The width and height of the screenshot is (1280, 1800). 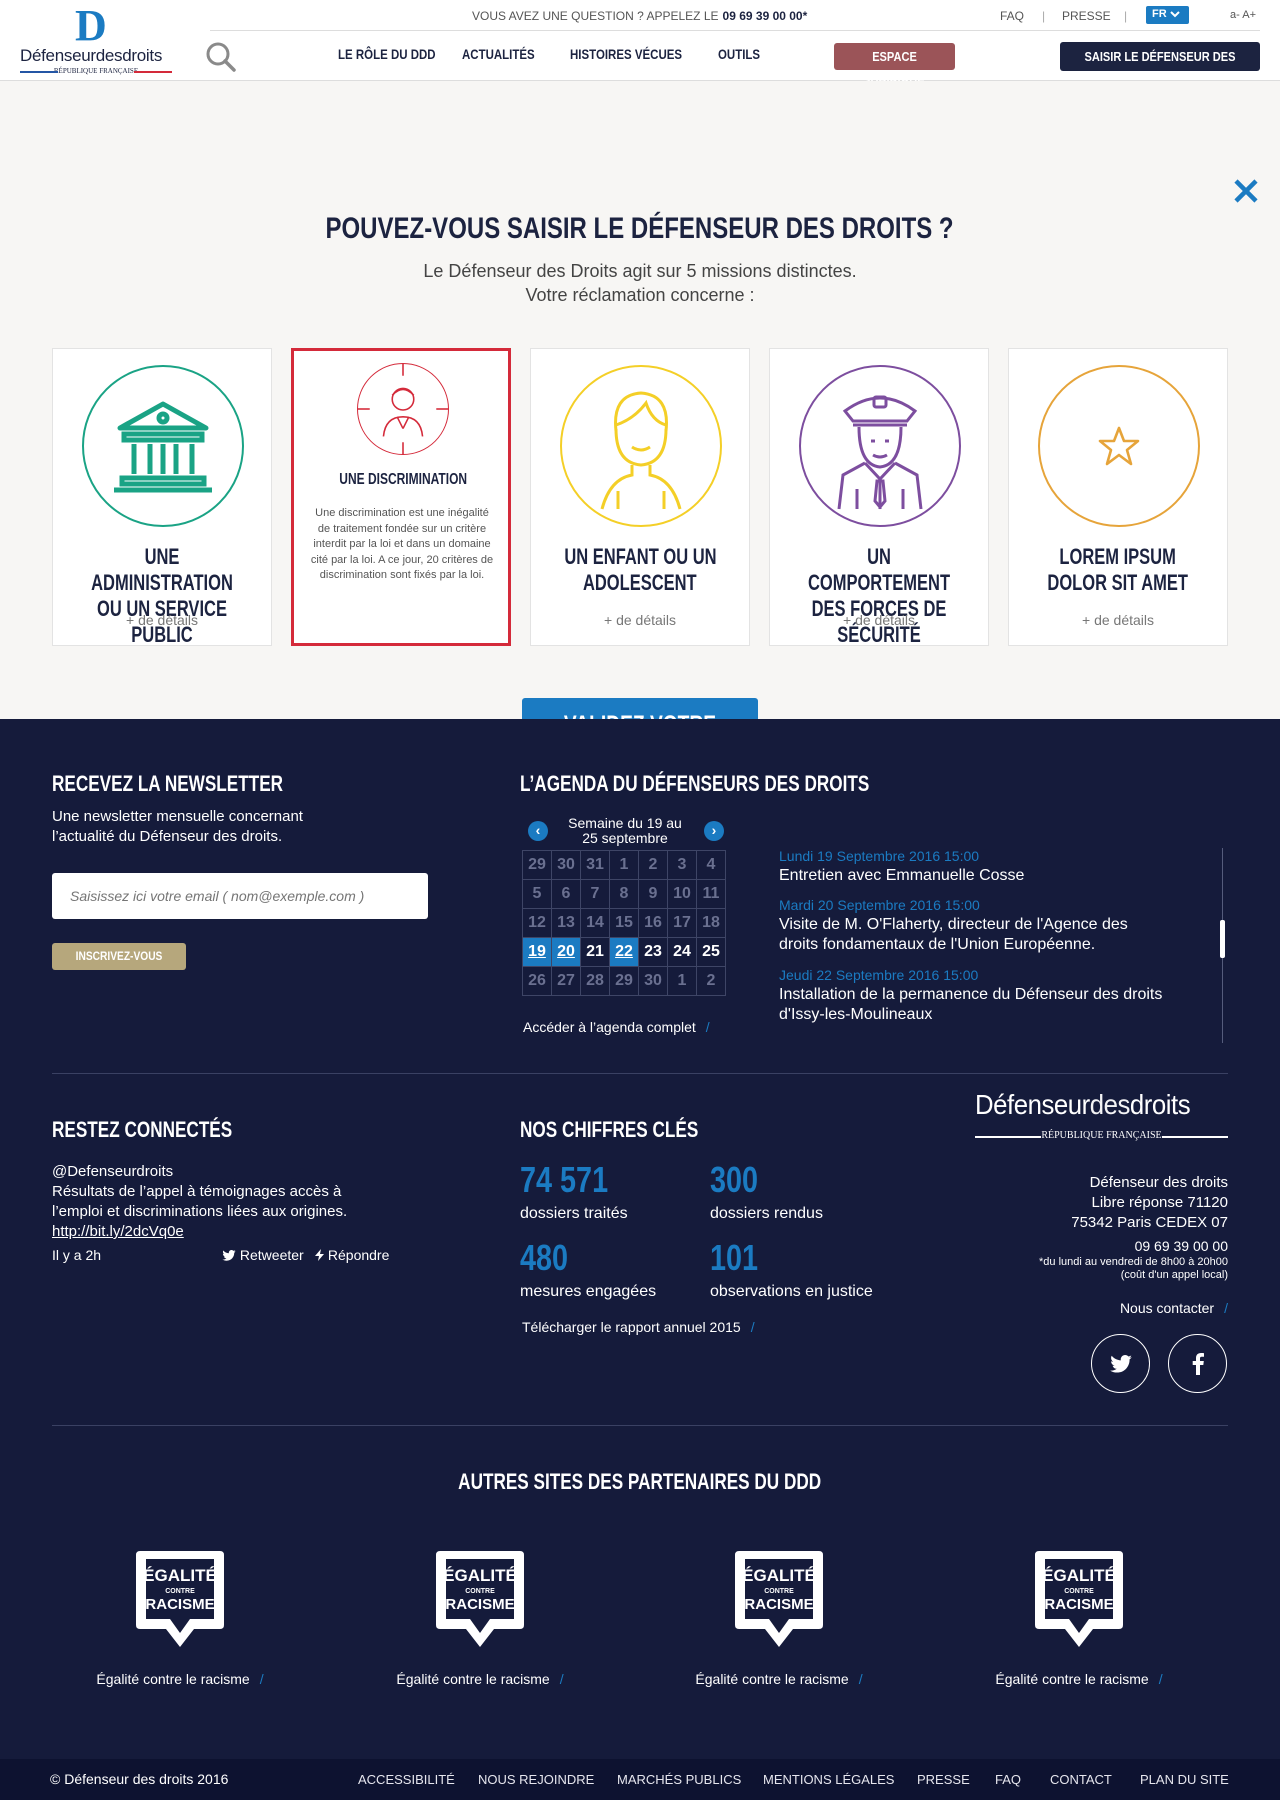 I want to click on mission-card-enfant: UN ENFANT OU UN ADOLESCENT + de détails, so click(x=640, y=497).